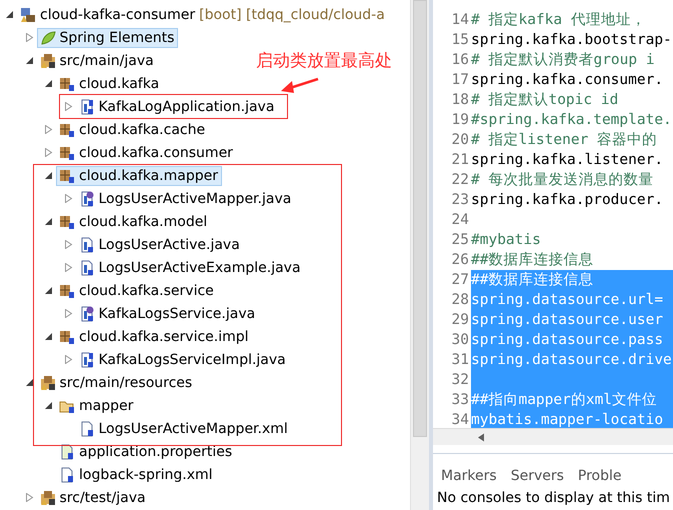 Image resolution: width=673 pixels, height=510 pixels. I want to click on tree-item: KafkaLogsServiceImpl.java, so click(183, 360).